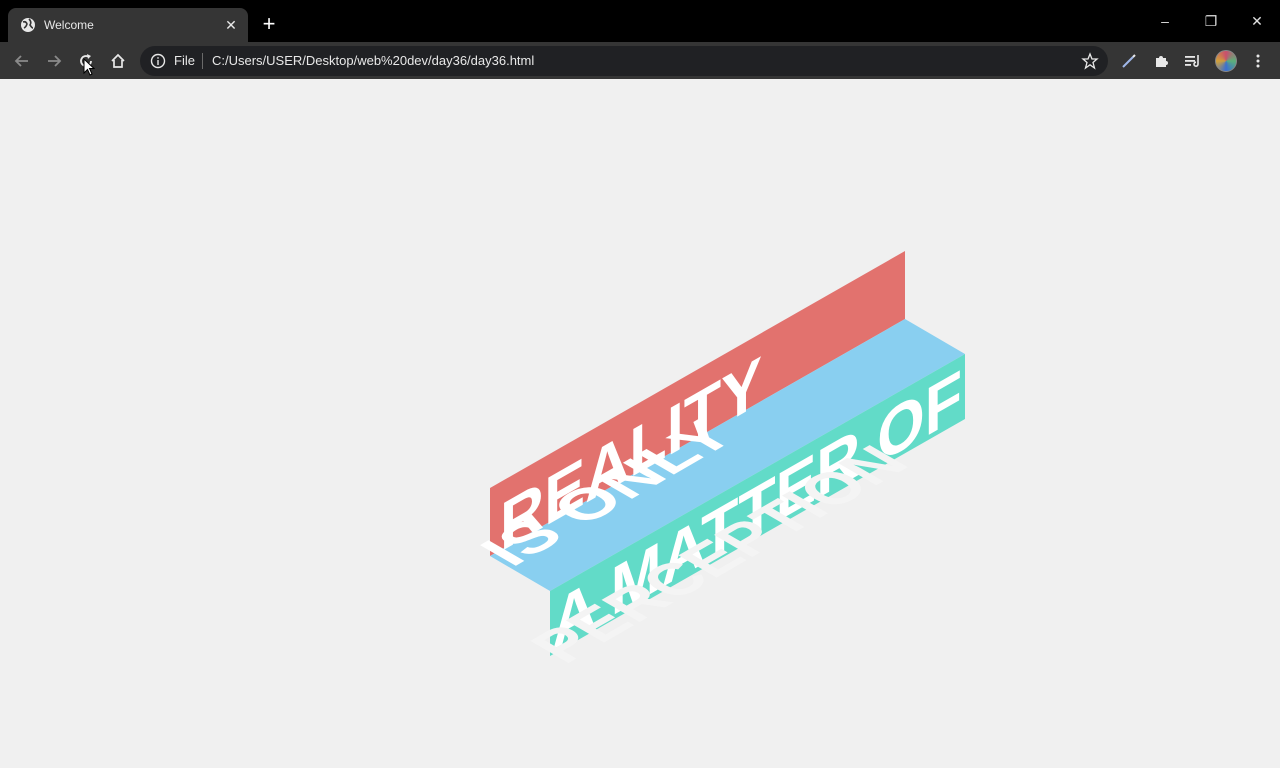 This screenshot has width=1280, height=768. Describe the element at coordinates (69, 25) in the screenshot. I see `tab-title: Welcome` at that location.